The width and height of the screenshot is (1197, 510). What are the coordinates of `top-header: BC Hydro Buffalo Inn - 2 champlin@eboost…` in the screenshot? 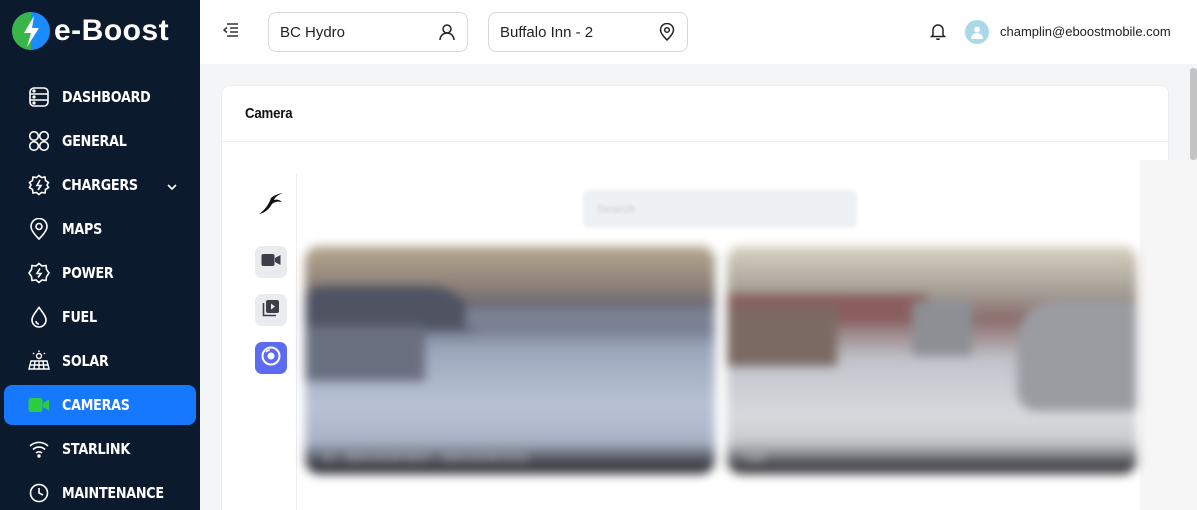 It's located at (698, 32).